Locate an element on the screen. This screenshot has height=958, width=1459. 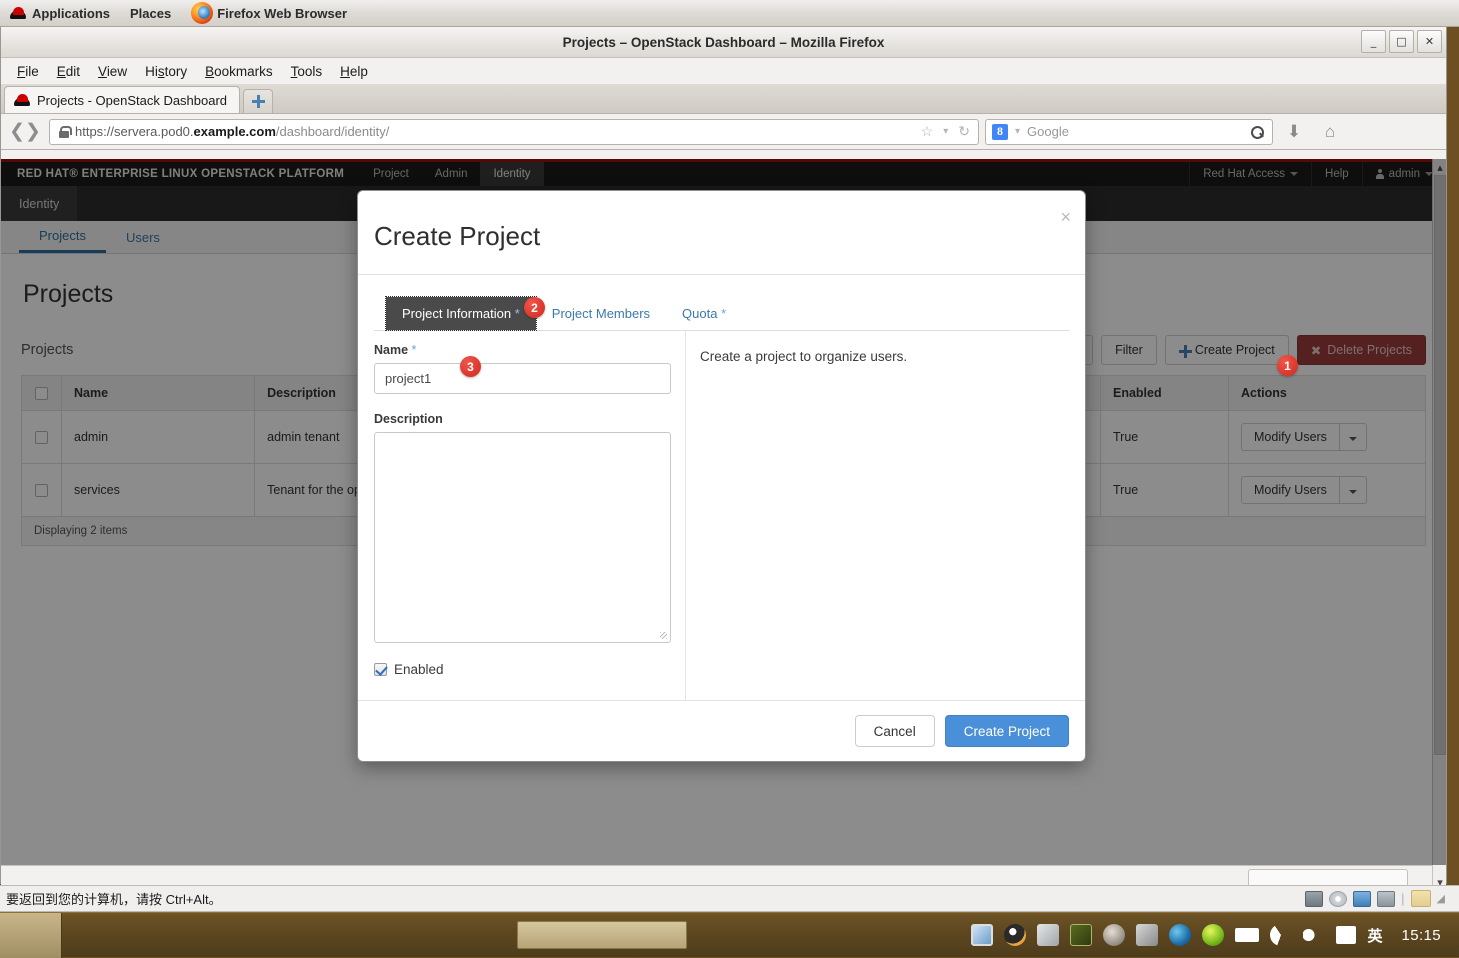
plus-icon is located at coordinates (258, 101).